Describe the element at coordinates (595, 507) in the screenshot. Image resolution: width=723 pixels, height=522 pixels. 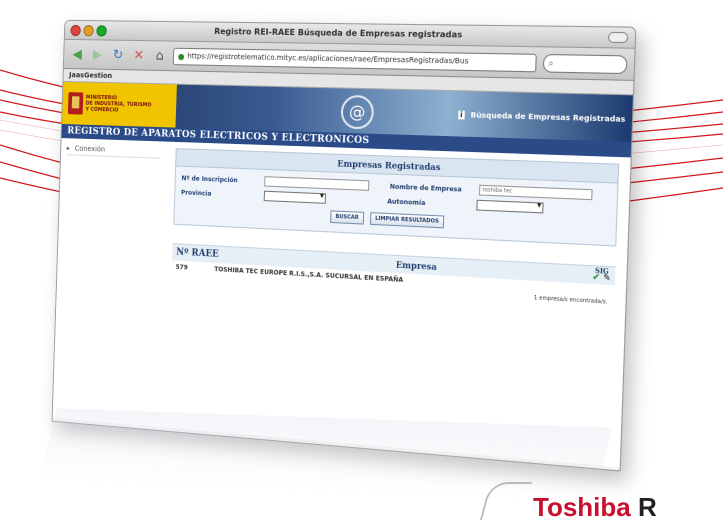
I see `brand-name: Toshiba R` at that location.